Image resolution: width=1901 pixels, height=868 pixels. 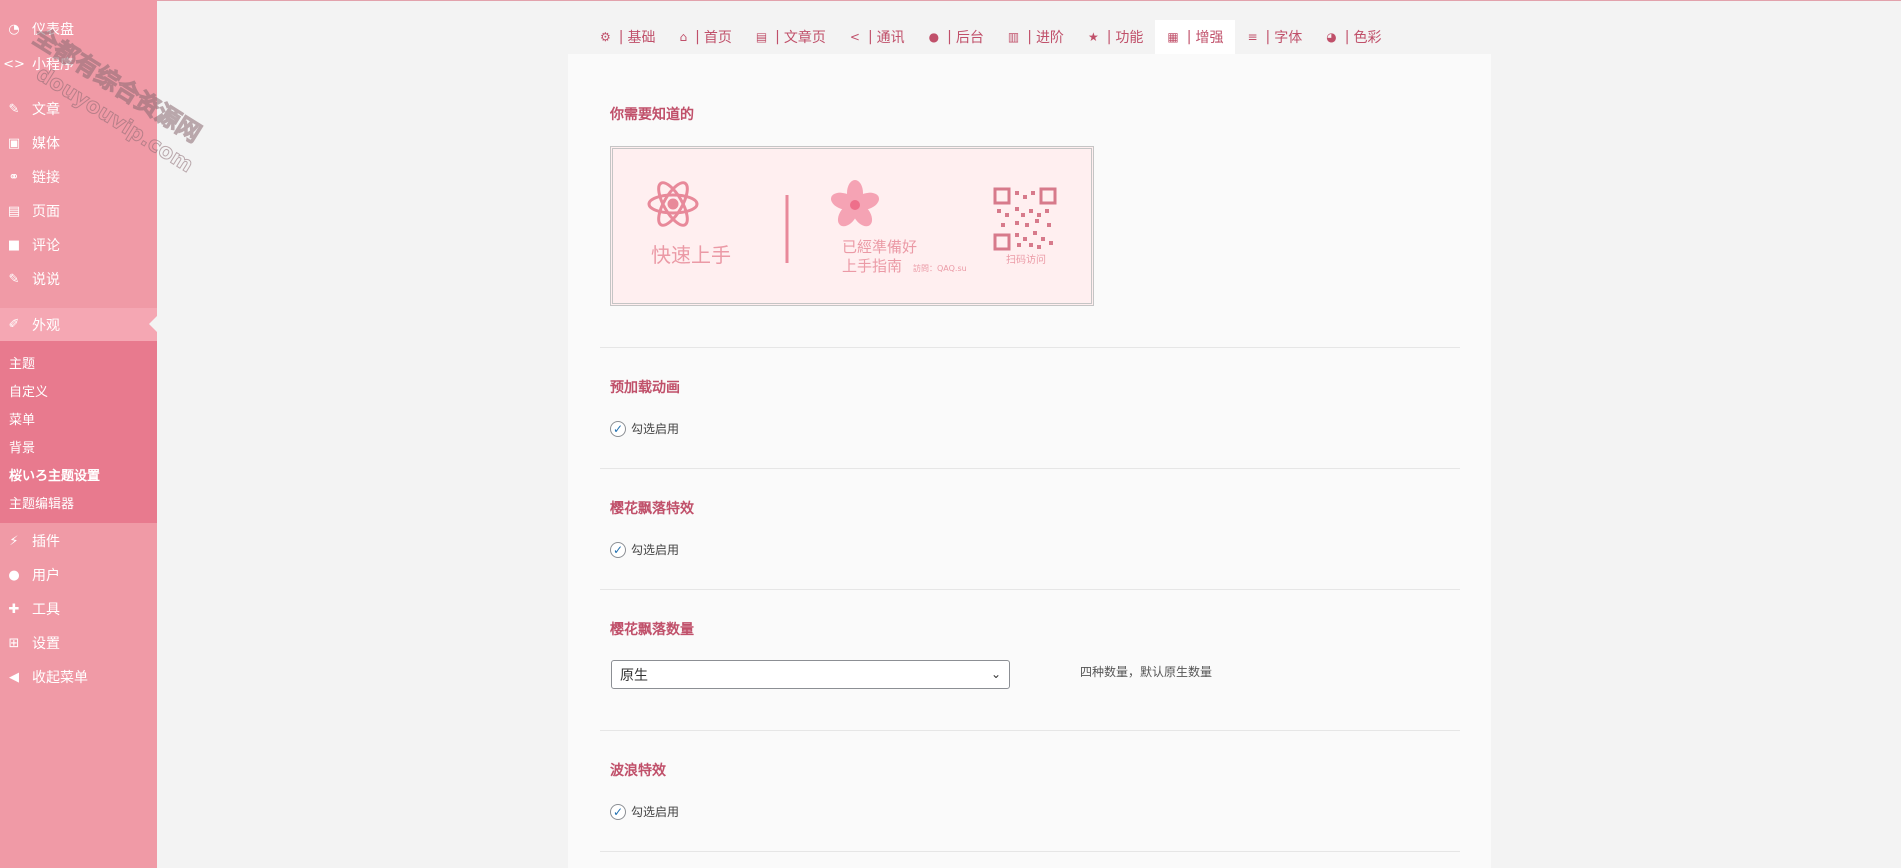 What do you see at coordinates (78, 575) in the screenshot?
I see `sidebar-item-users: ● 用户` at bounding box center [78, 575].